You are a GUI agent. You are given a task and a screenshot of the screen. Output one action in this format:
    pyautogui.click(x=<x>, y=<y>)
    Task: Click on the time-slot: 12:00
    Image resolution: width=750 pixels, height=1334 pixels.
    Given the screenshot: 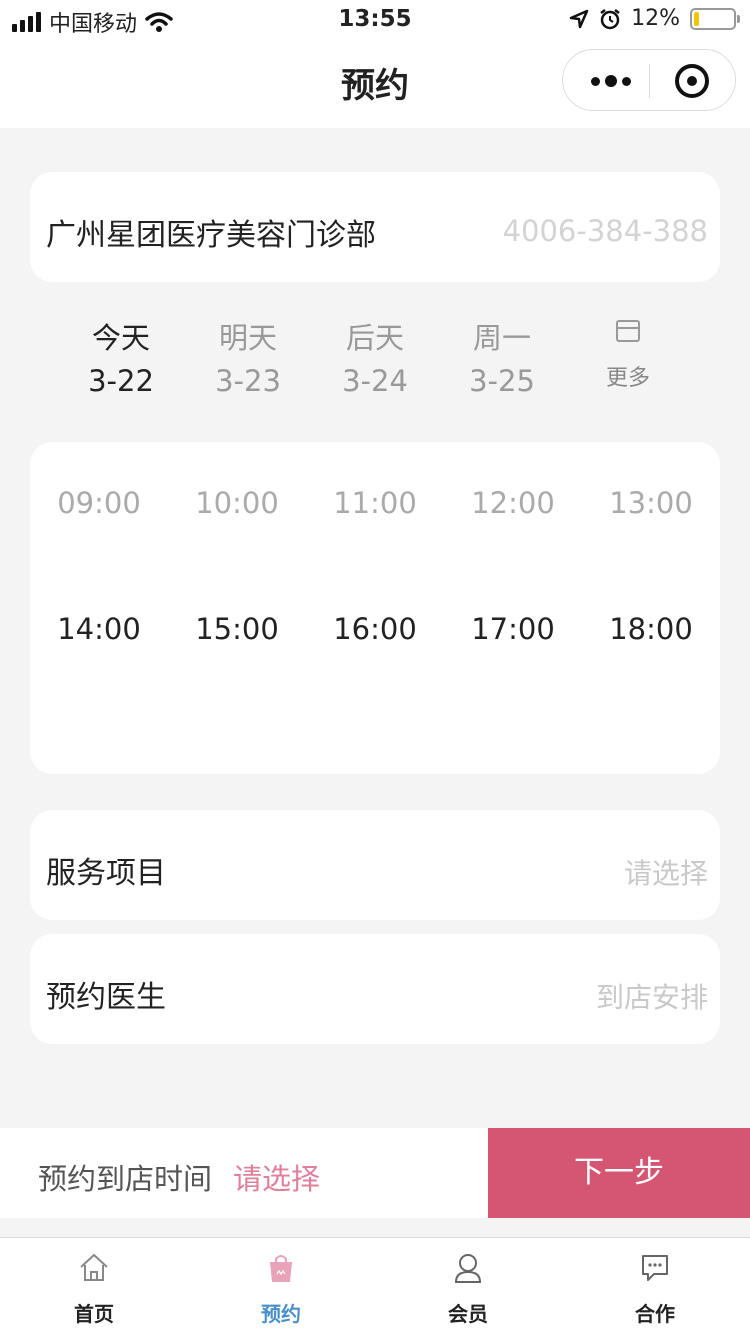 What is the action you would take?
    pyautogui.click(x=513, y=503)
    